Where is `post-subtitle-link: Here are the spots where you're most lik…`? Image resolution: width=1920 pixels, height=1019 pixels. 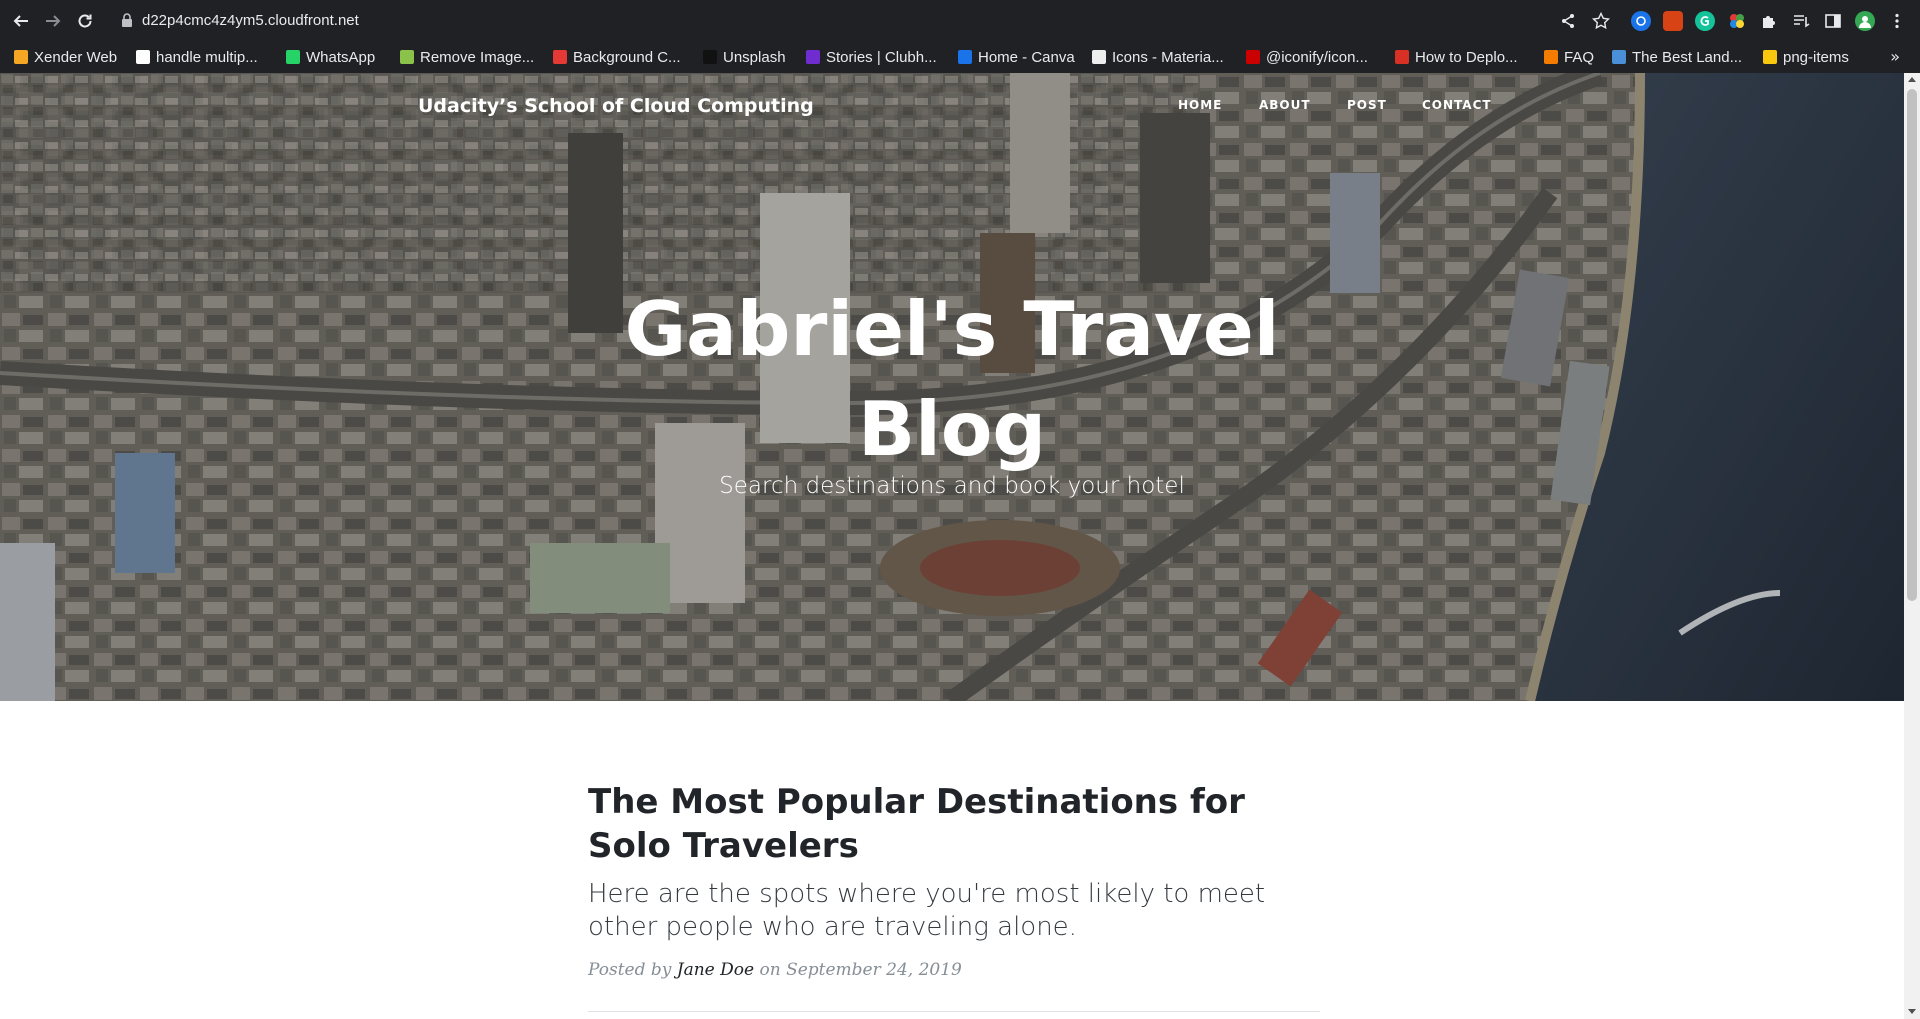
post-subtitle-link: Here are the spots where you're most lik… is located at coordinates (954, 911).